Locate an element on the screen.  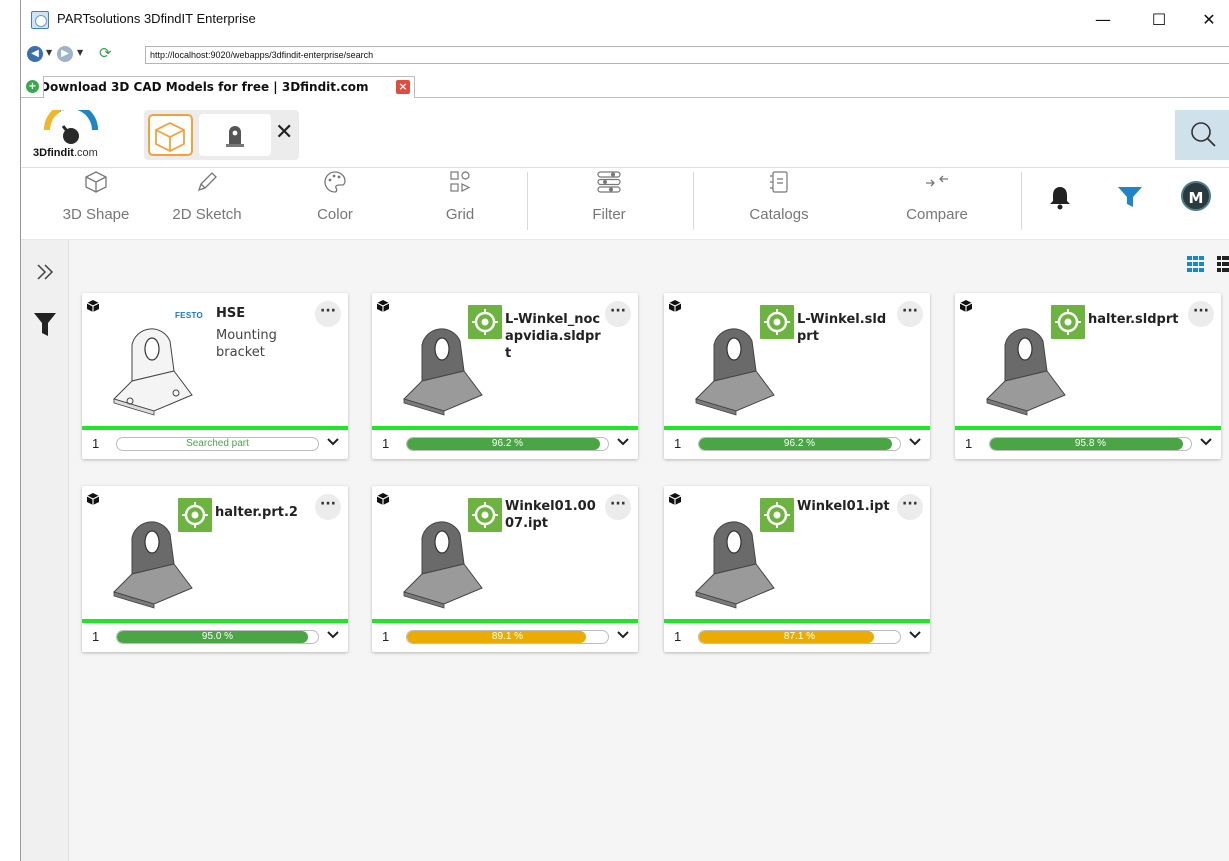
refresh-icon: ⟳ is located at coordinates (105, 53).